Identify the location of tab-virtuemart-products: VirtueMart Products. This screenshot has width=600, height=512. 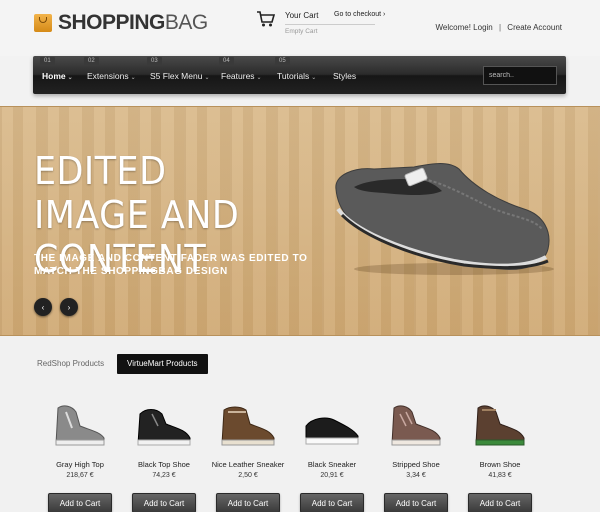
(162, 364).